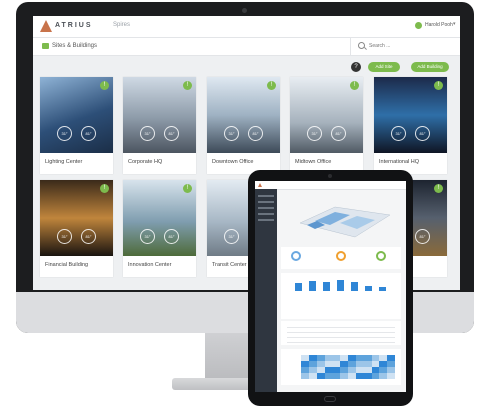 Image resolution: width=477 pixels, height=408 pixels. What do you see at coordinates (418, 25) in the screenshot?
I see `user-avatar-icon` at bounding box center [418, 25].